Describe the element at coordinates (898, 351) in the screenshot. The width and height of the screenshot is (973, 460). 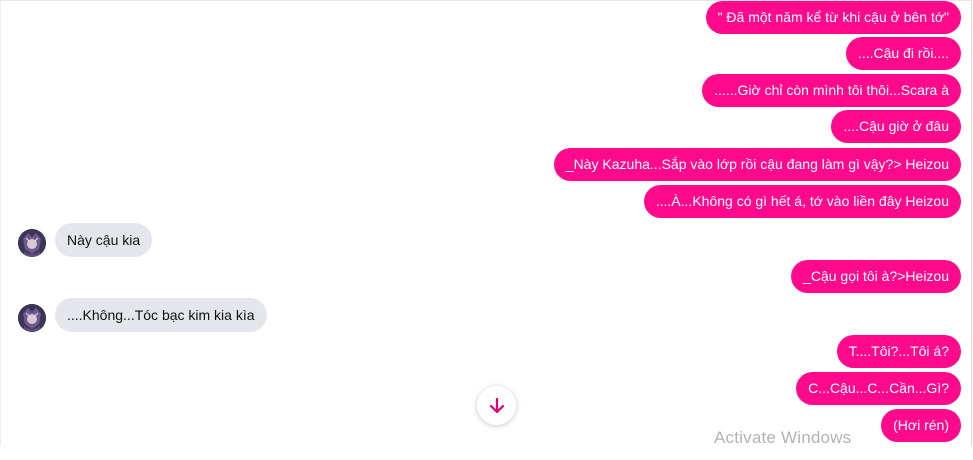
I see `message-outgoing: T....Tôi?...Tôi á?` at that location.